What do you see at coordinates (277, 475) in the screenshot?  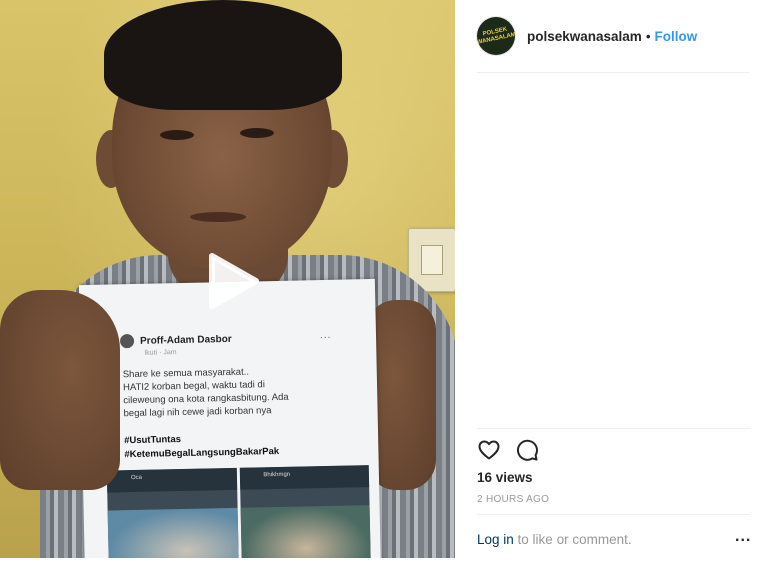 I see `thumbnail-right-name: Bhikhmgn` at bounding box center [277, 475].